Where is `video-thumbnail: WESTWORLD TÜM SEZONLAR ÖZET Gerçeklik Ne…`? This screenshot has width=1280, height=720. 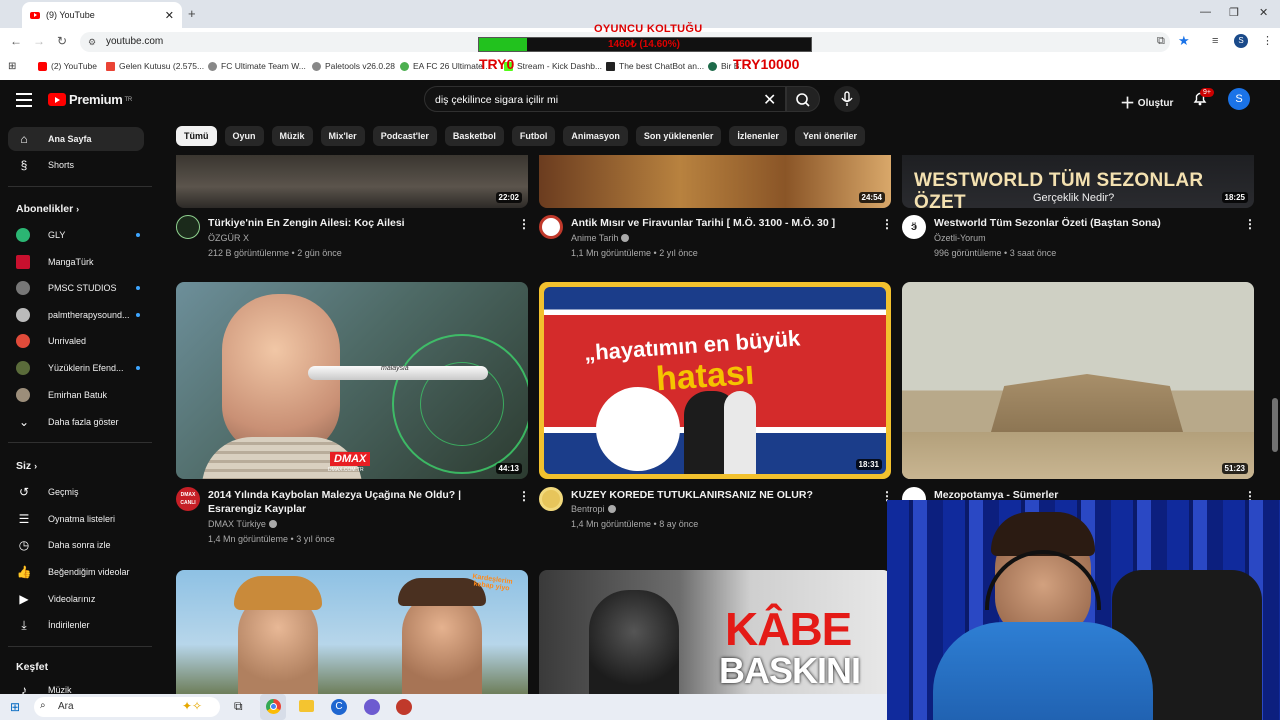
video-thumbnail: WESTWORLD TÜM SEZONLAR ÖZET Gerçeklik Ne… is located at coordinates (1078, 181).